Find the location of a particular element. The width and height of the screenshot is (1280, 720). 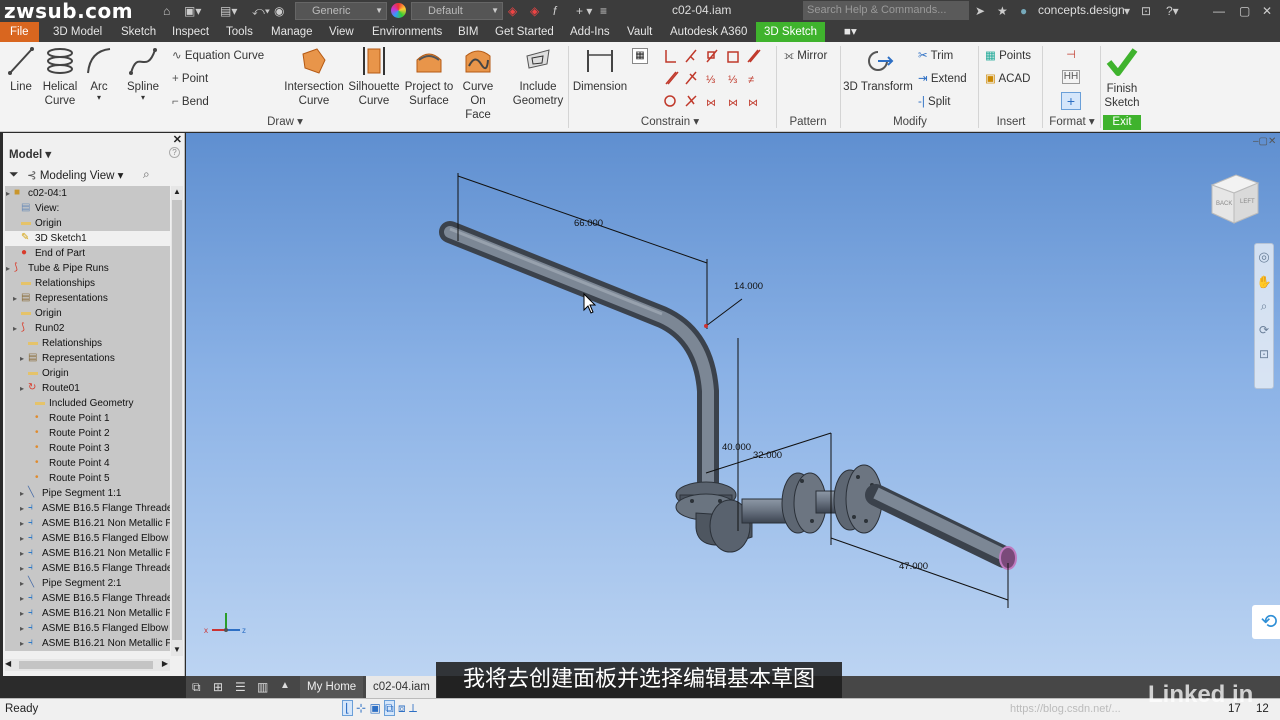

tab-autodesk-a360: Autodesk A360 is located at coordinates (708, 32).